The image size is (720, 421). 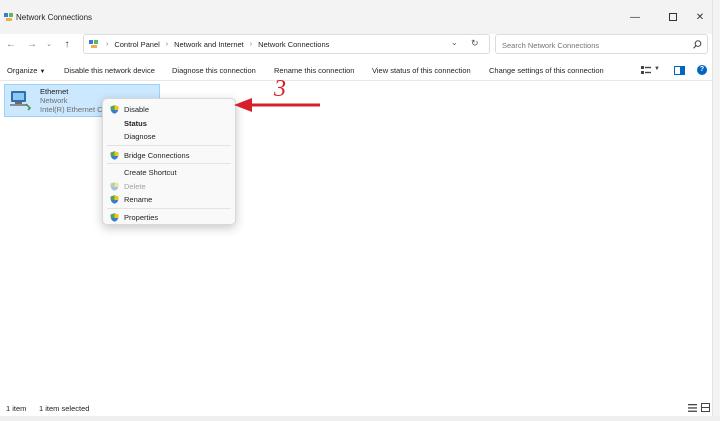 What do you see at coordinates (646, 70) in the screenshot?
I see `view-options-icon` at bounding box center [646, 70].